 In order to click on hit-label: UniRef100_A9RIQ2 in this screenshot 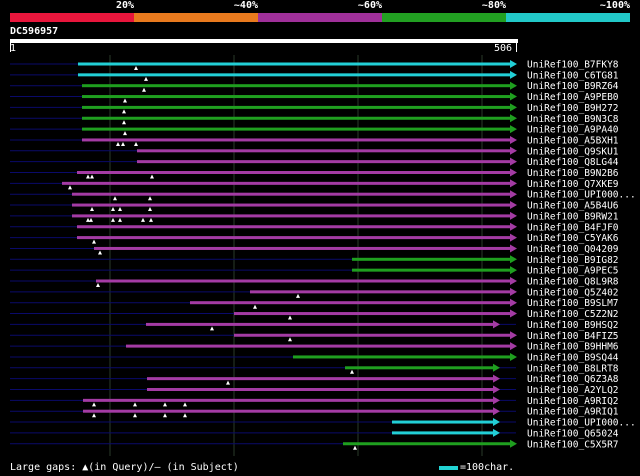, I will do `click(573, 401)`.